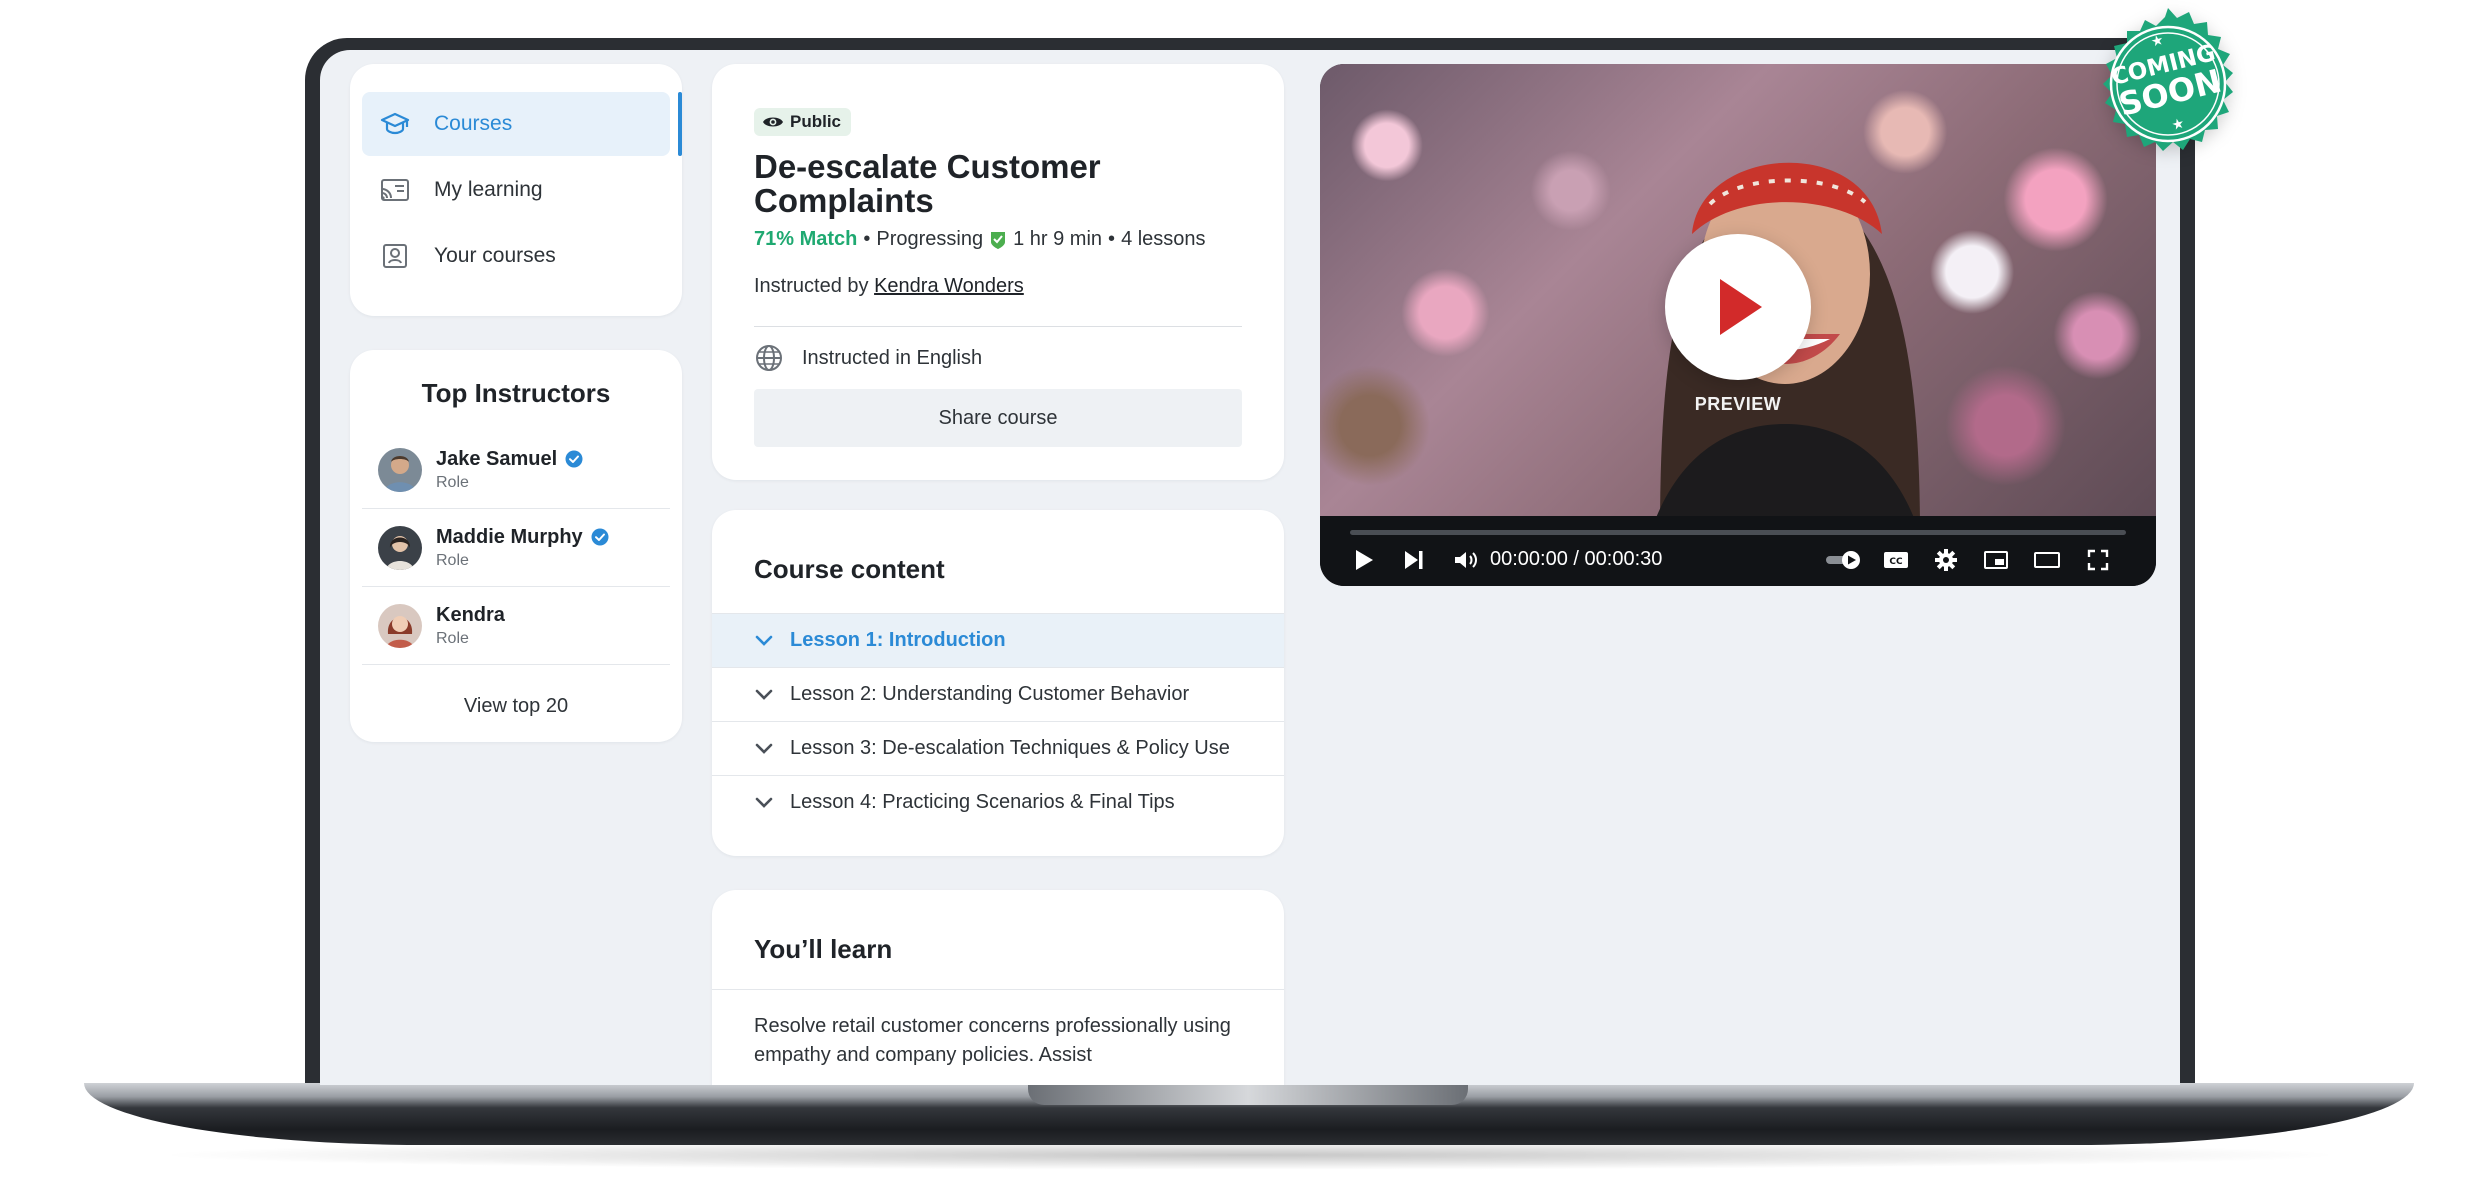  I want to click on share-course-button: Share course, so click(998, 418).